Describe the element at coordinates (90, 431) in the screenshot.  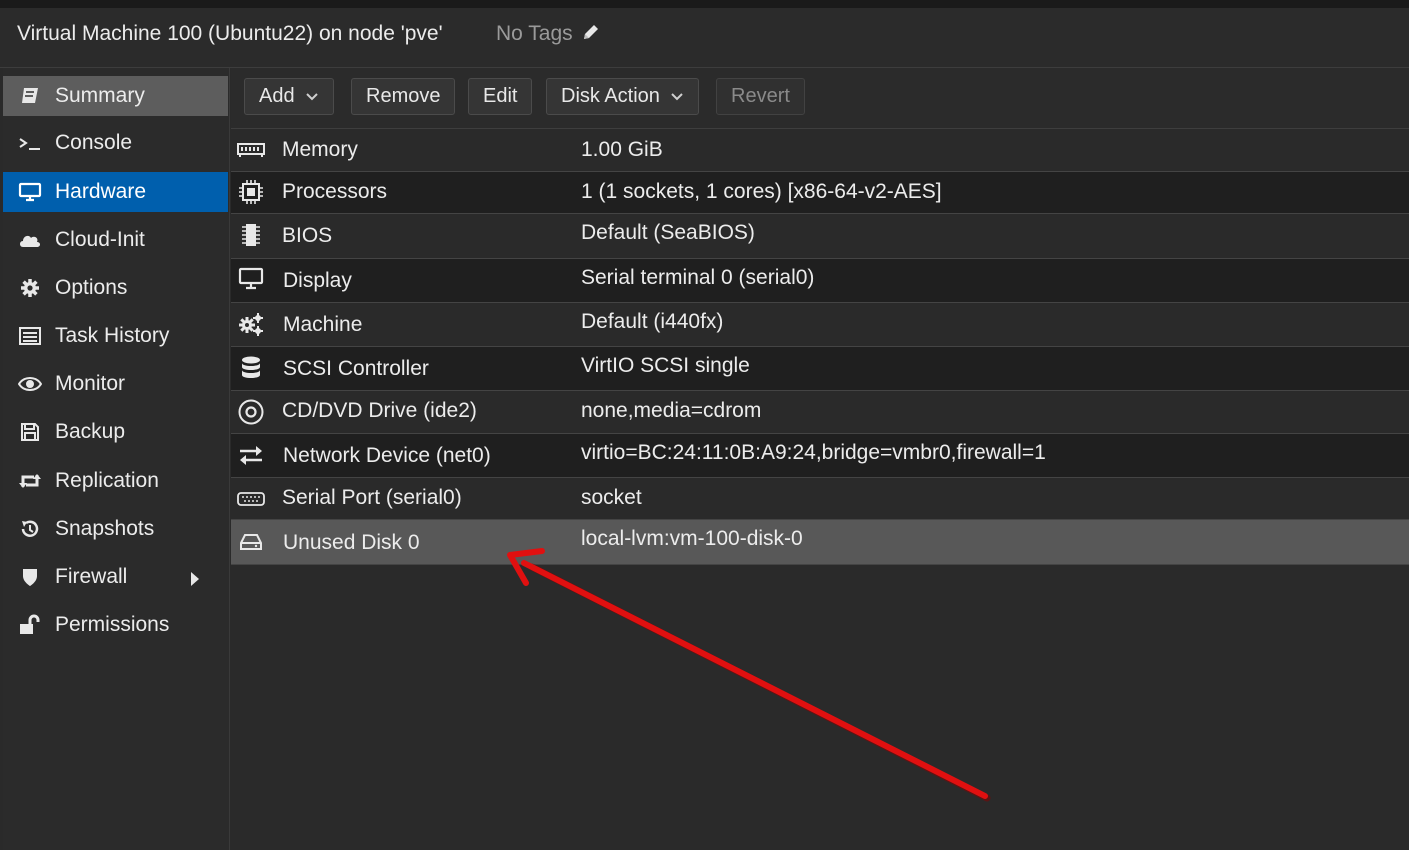
I see `sidebar-item-label: Backup` at that location.